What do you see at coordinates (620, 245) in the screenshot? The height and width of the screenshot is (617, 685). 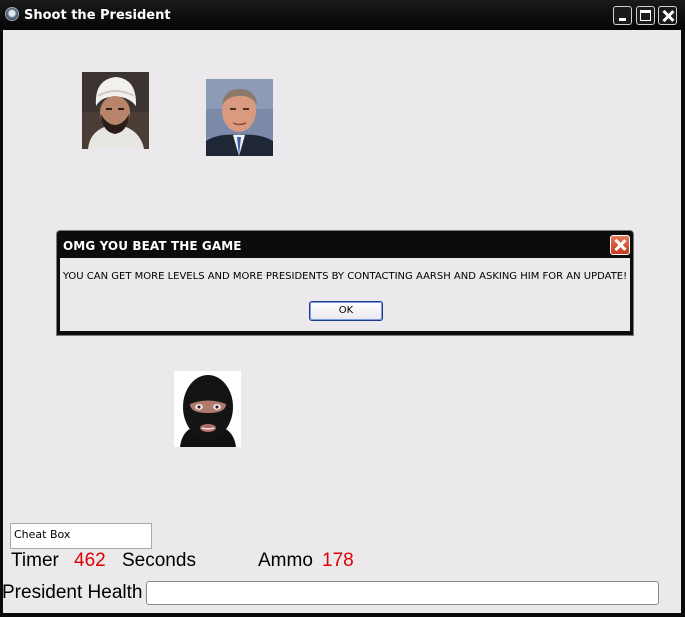 I see `dialog-close-button` at bounding box center [620, 245].